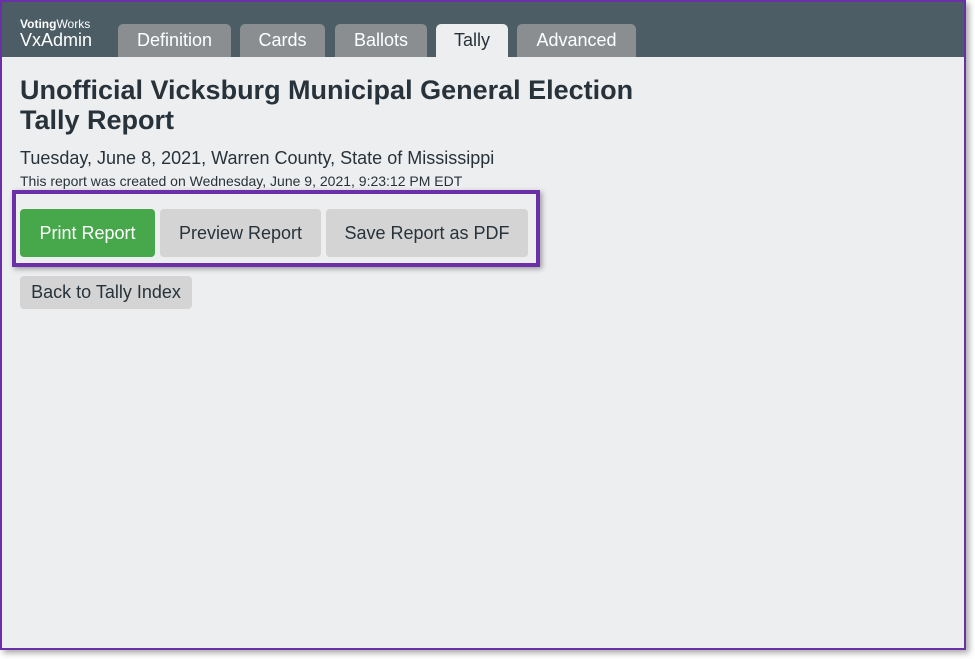 Image resolution: width=975 pixels, height=659 pixels. I want to click on tab-tally: Tally, so click(472, 40).